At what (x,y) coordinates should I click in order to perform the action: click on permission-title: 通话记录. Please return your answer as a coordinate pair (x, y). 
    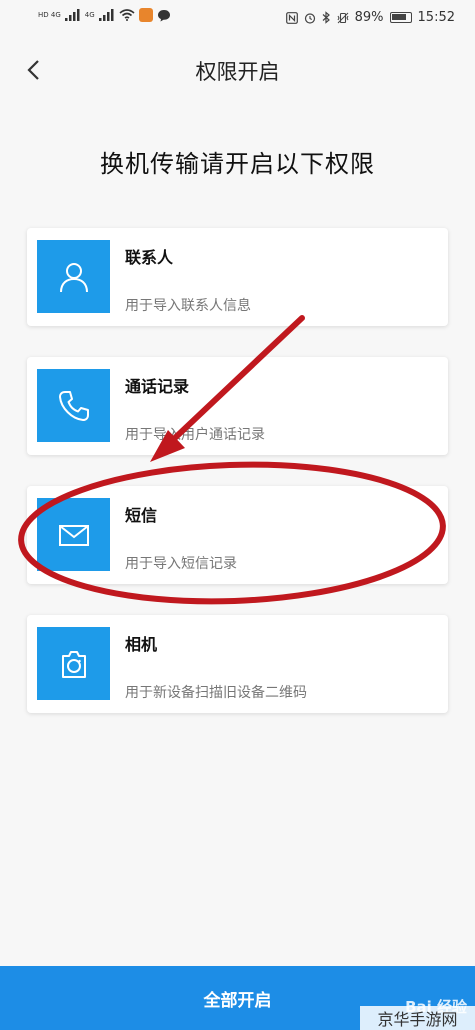
    Looking at the image, I should click on (157, 386).